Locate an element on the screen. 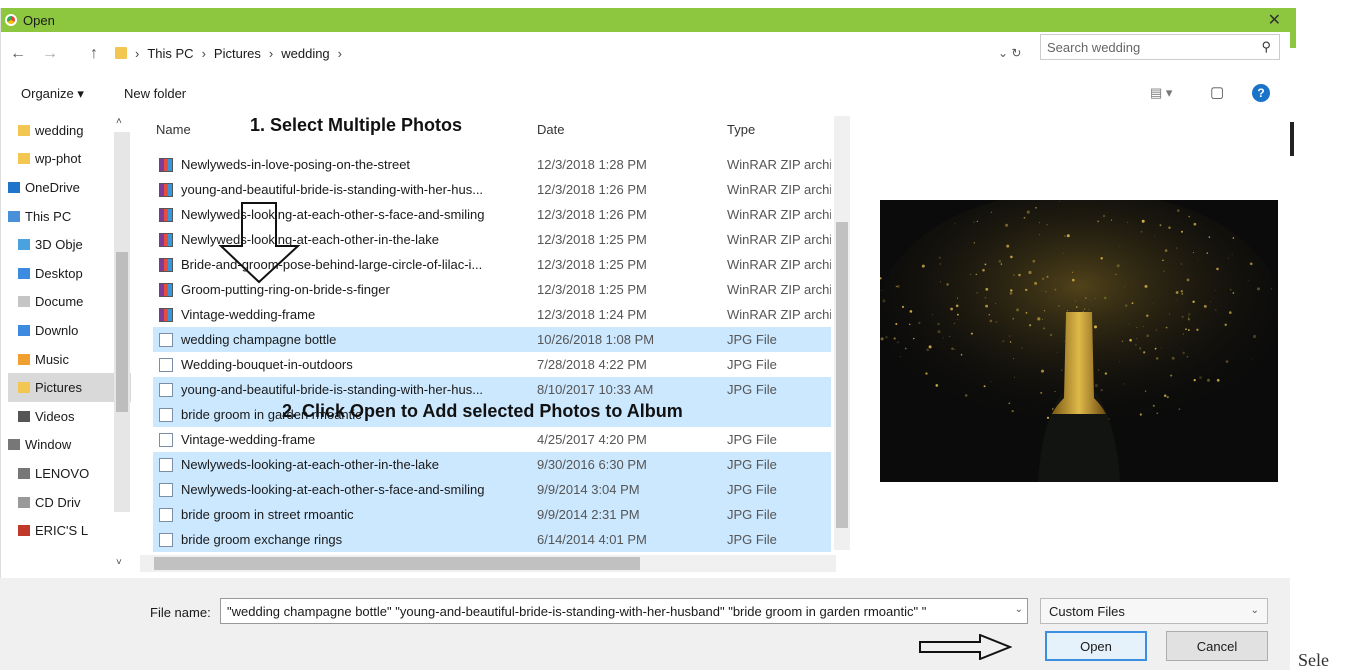 The width and height of the screenshot is (1351, 670). open-button: Open is located at coordinates (1096, 646).